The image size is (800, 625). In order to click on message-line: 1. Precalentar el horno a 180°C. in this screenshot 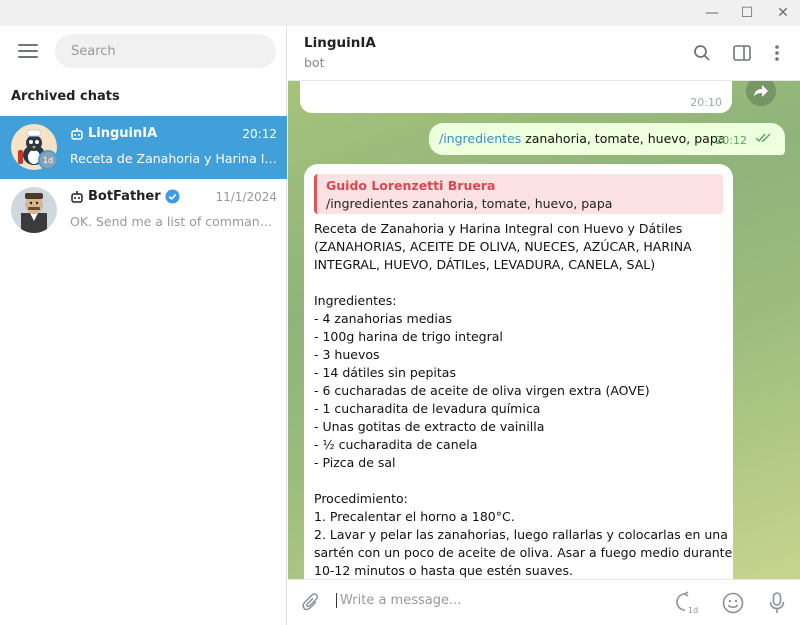, I will do `click(414, 516)`.